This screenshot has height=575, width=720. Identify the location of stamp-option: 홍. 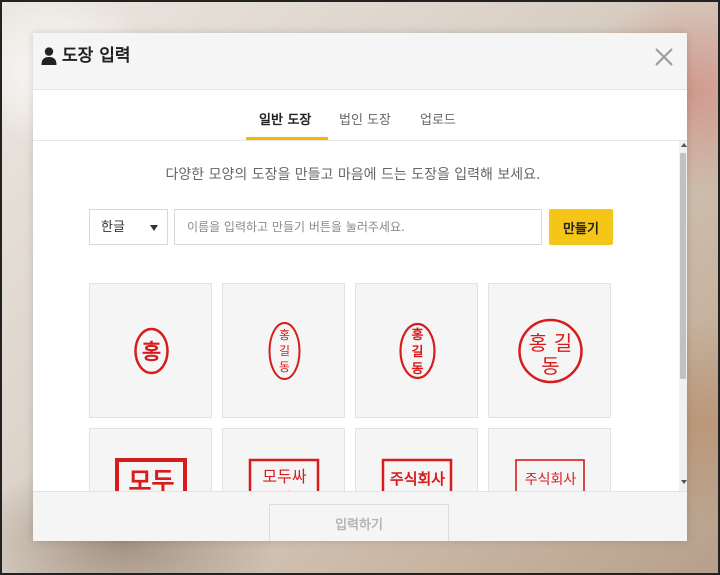
(150, 350).